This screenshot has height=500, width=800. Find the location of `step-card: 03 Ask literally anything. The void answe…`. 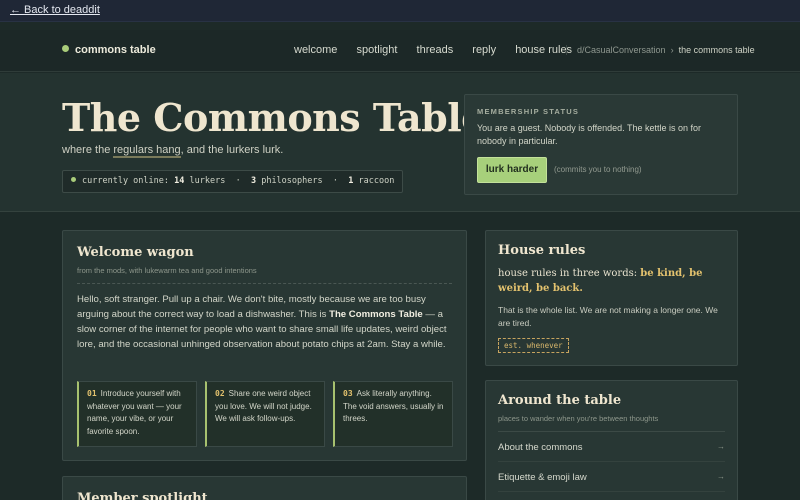

step-card: 03 Ask literally anything. The void answe… is located at coordinates (393, 414).